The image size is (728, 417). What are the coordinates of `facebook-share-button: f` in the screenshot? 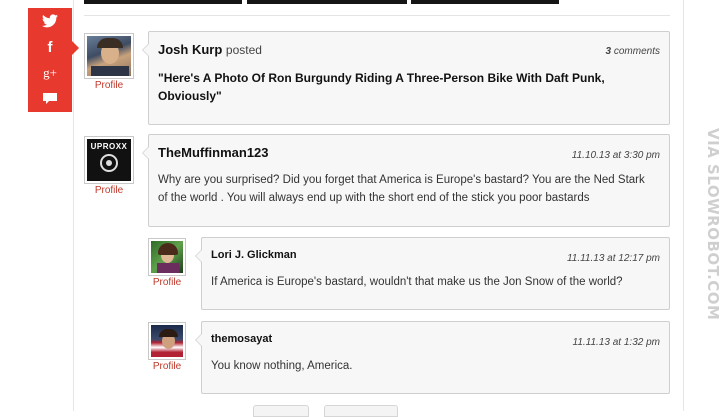 It's located at (50, 47).